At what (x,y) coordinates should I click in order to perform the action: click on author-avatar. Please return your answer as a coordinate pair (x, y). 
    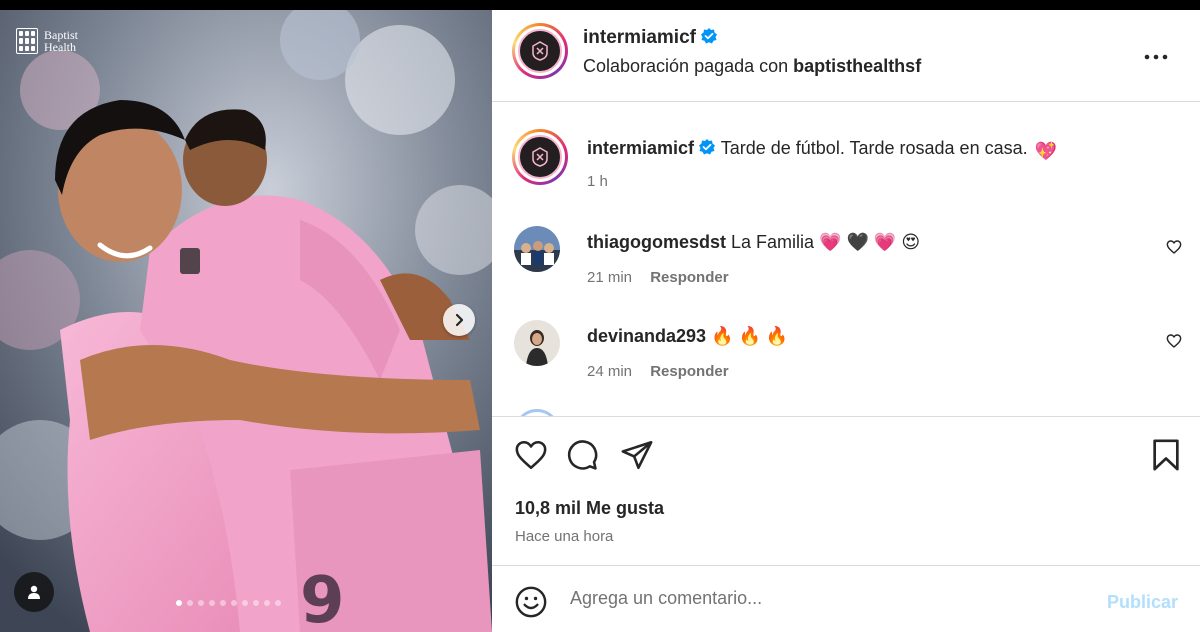
    Looking at the image, I should click on (540, 51).